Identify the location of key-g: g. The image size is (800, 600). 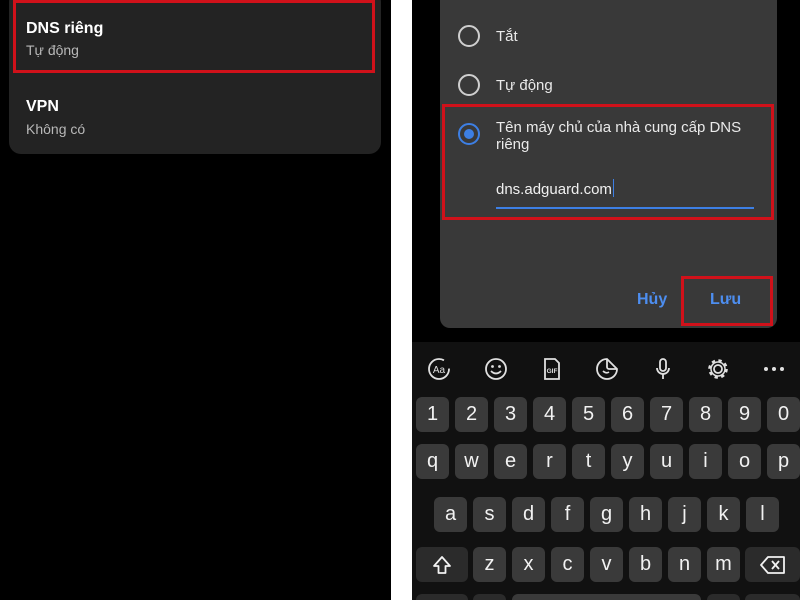
(606, 514).